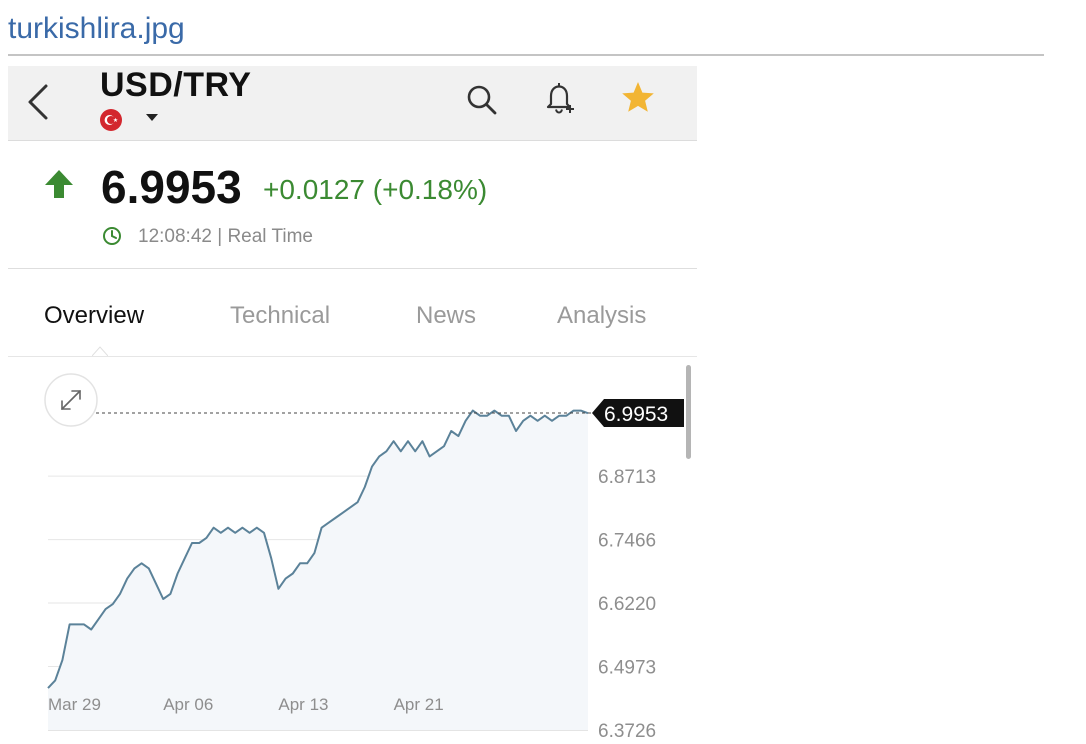 The width and height of the screenshot is (1086, 744). I want to click on last-price: 6.9953, so click(171, 187).